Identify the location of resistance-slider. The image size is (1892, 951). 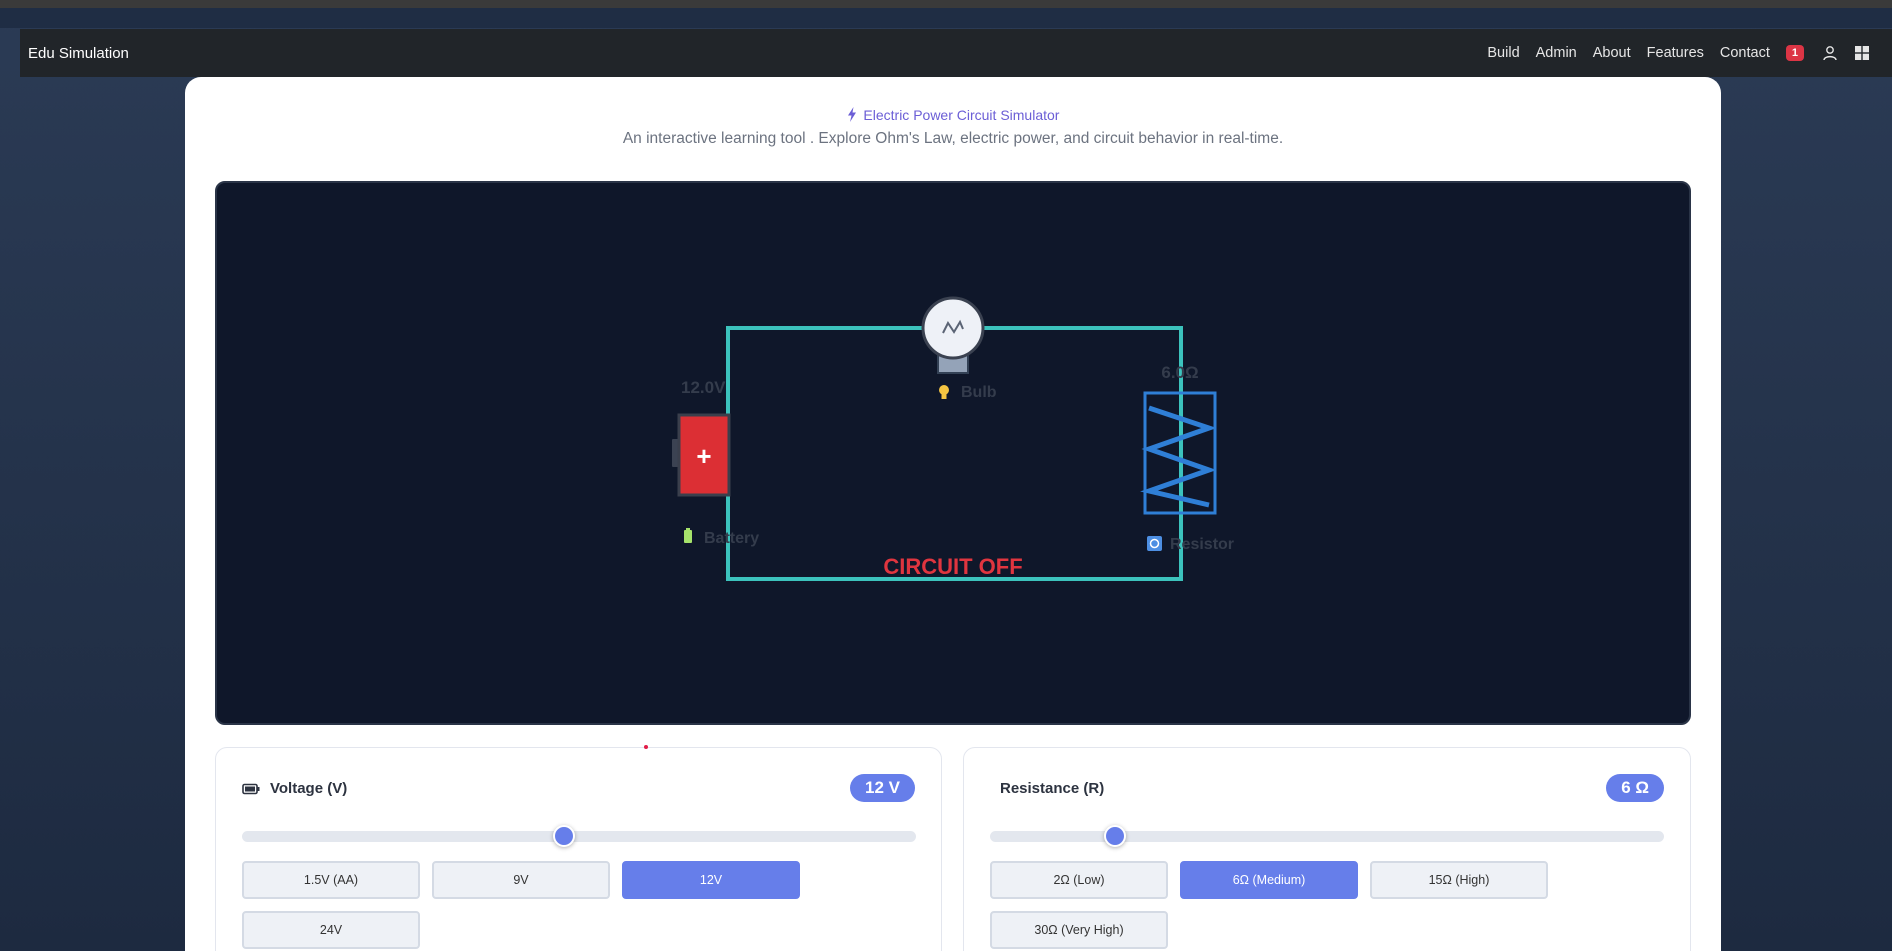
(1327, 836).